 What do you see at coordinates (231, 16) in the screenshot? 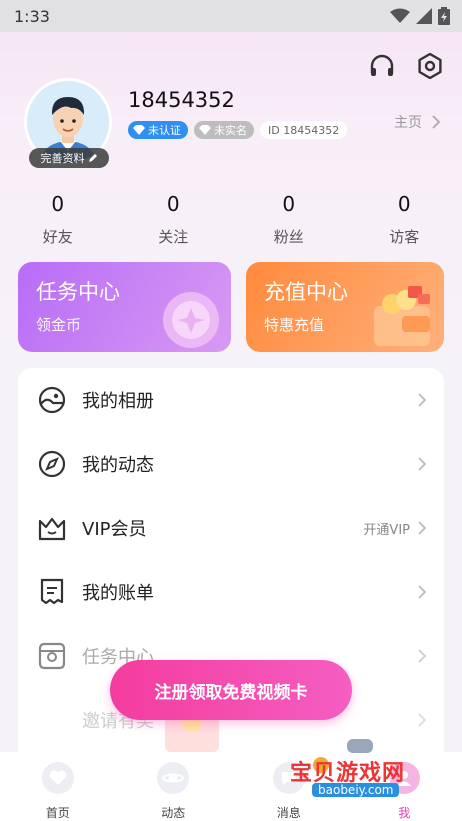
I see `status-bar: 1:33` at bounding box center [231, 16].